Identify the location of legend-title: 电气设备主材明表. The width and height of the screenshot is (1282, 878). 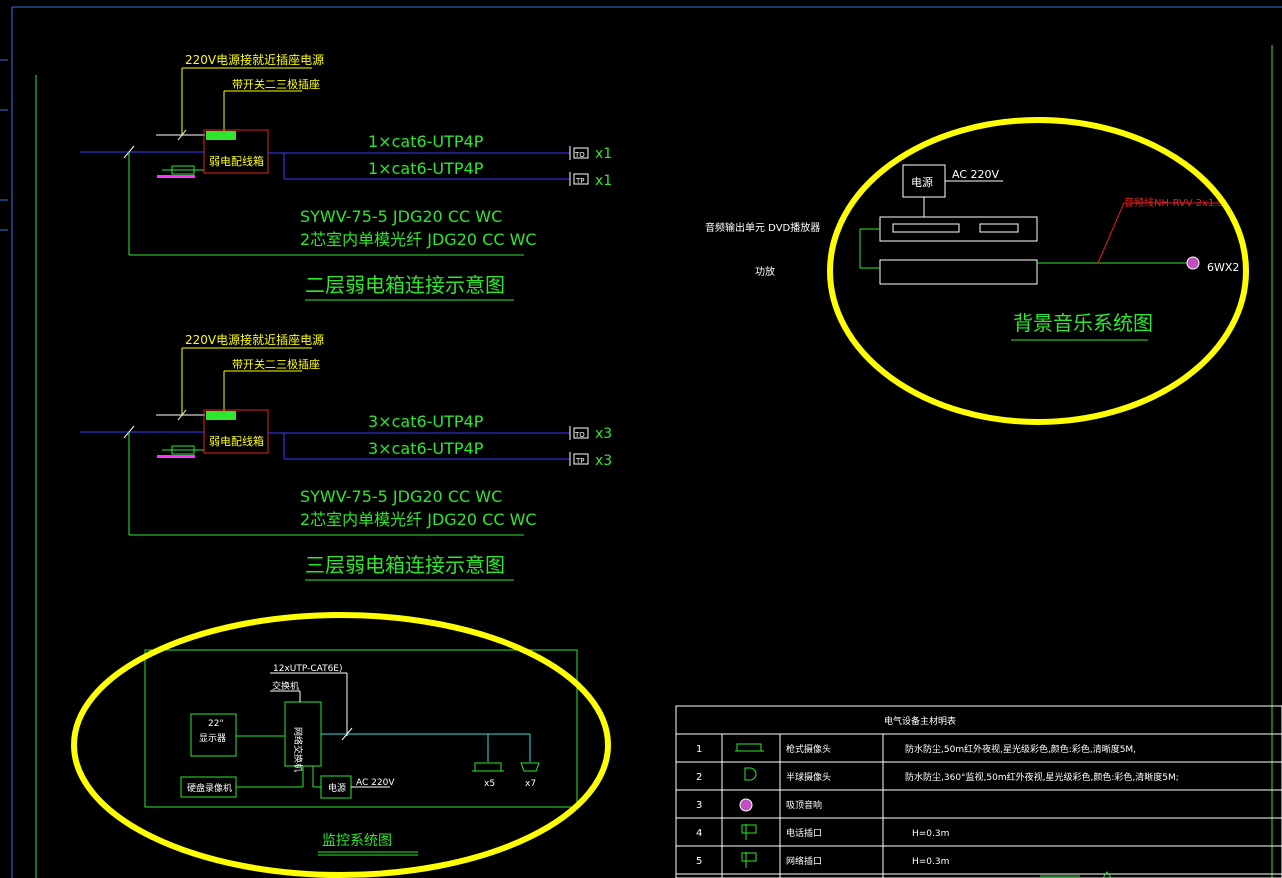
(920, 721).